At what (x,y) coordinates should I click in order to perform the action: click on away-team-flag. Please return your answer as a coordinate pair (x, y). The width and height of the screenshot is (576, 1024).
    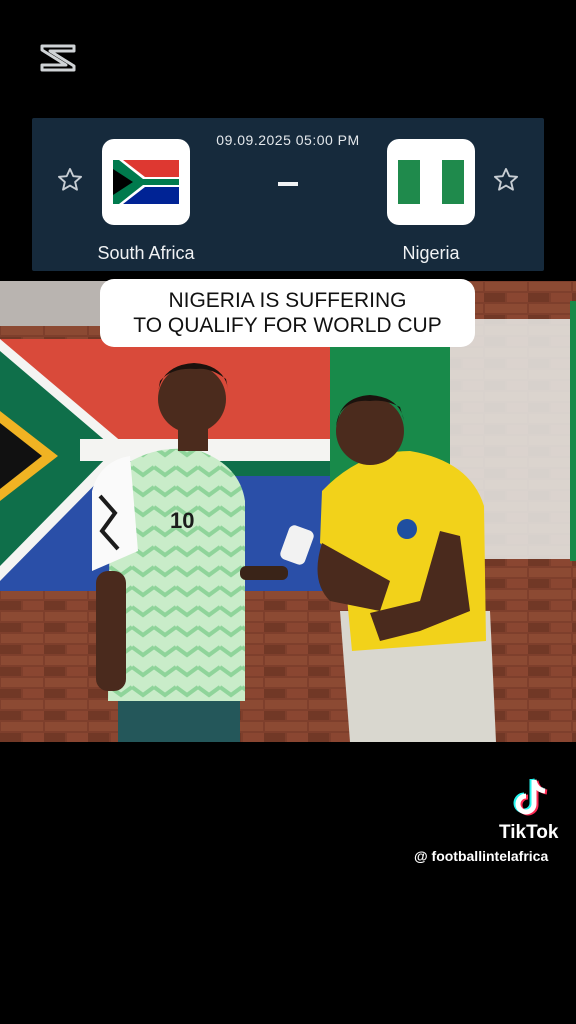
    Looking at the image, I should click on (431, 182).